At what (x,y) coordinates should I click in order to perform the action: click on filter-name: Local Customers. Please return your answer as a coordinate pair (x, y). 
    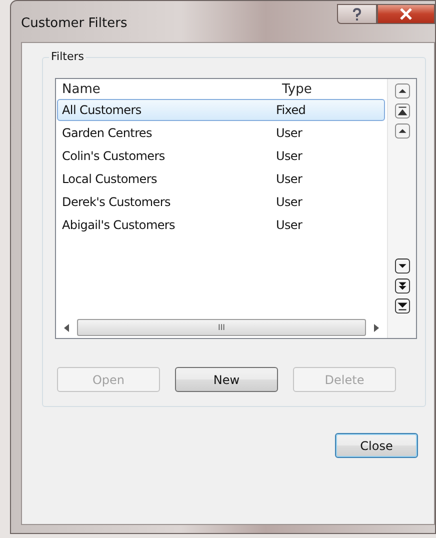
    Looking at the image, I should click on (109, 179).